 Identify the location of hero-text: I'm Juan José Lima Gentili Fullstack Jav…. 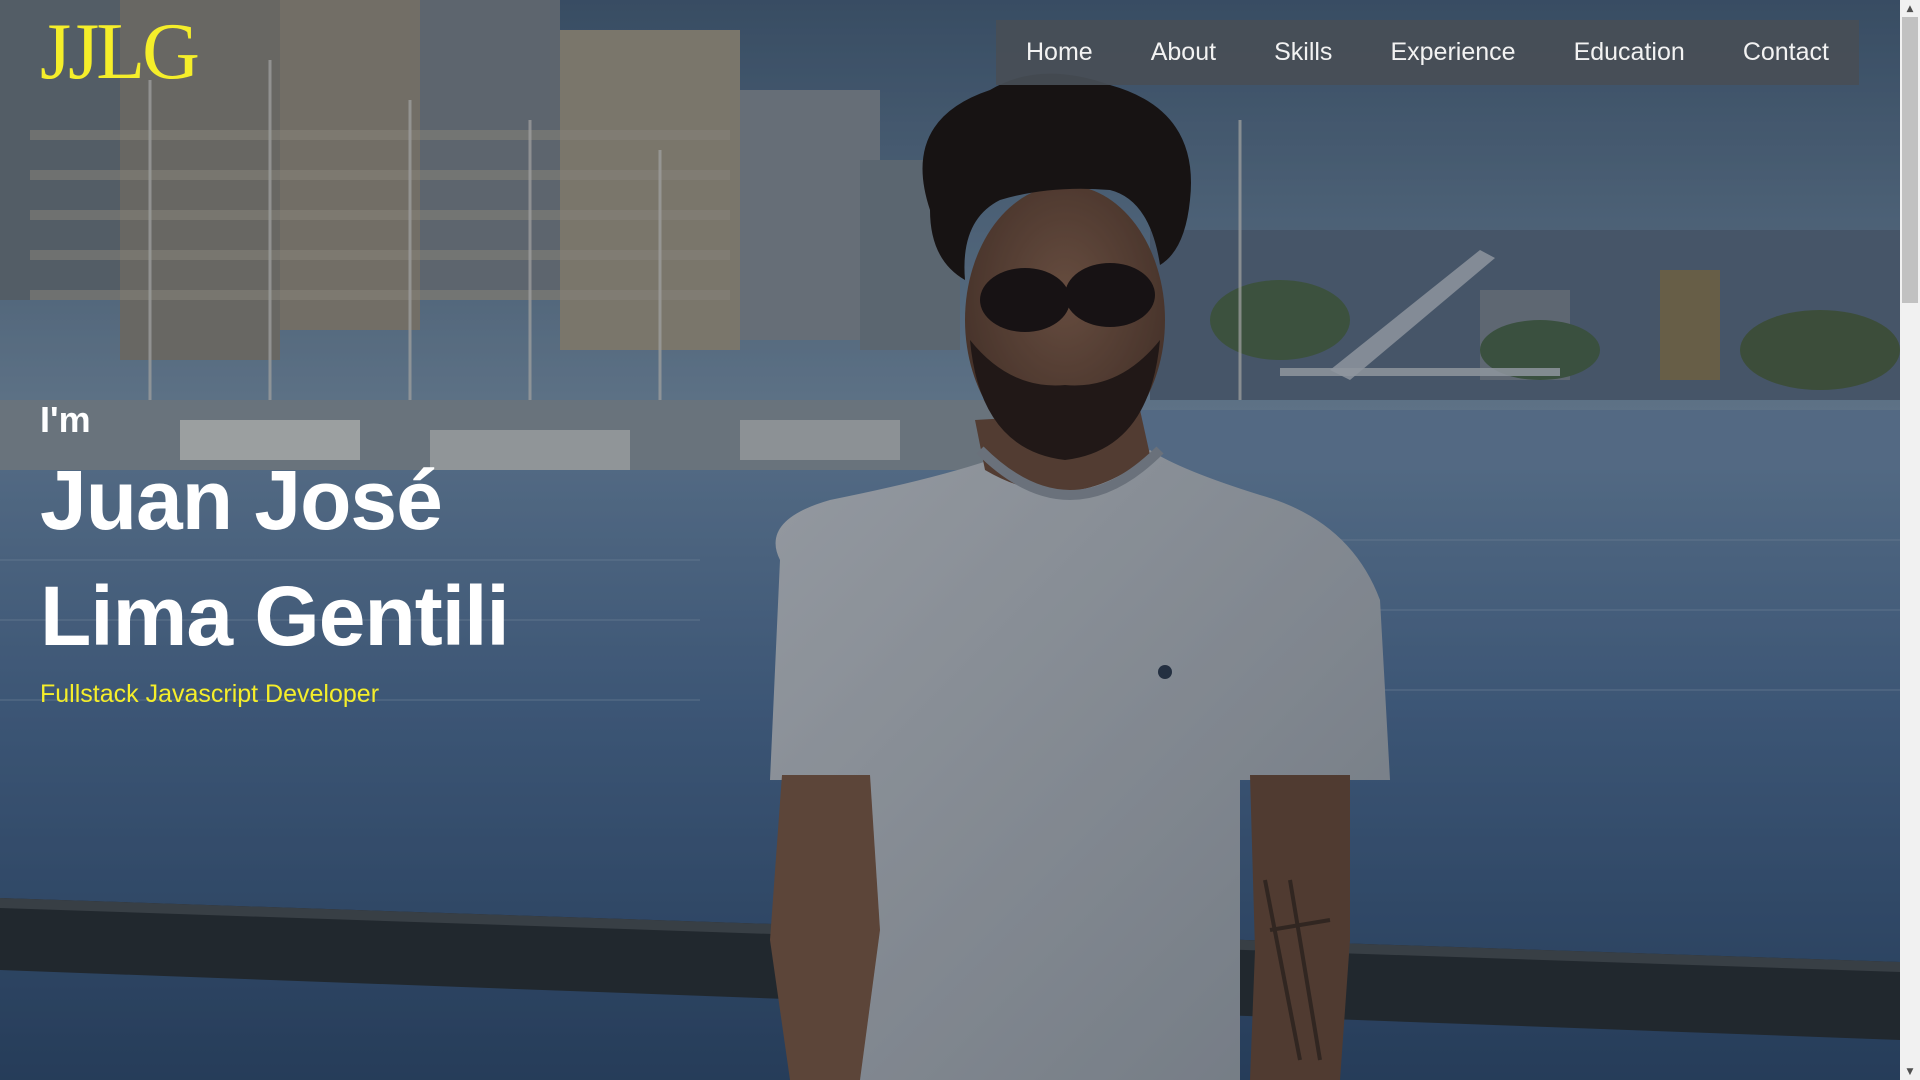
(275, 553).